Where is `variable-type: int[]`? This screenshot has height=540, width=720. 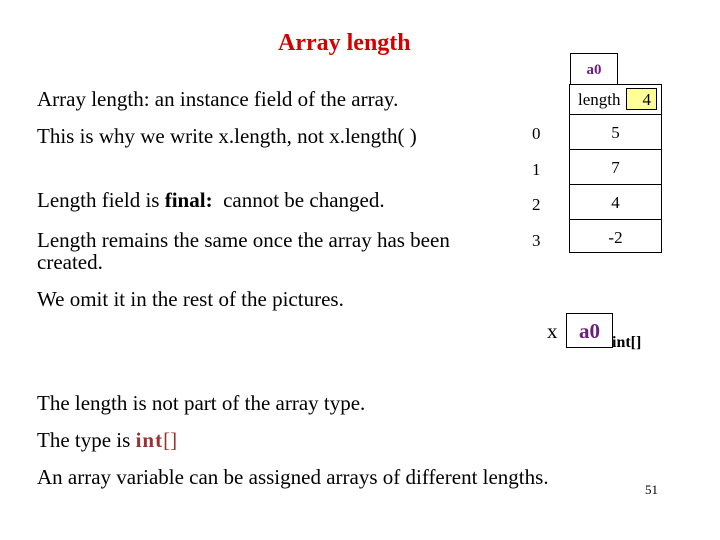 variable-type: int[] is located at coordinates (627, 342).